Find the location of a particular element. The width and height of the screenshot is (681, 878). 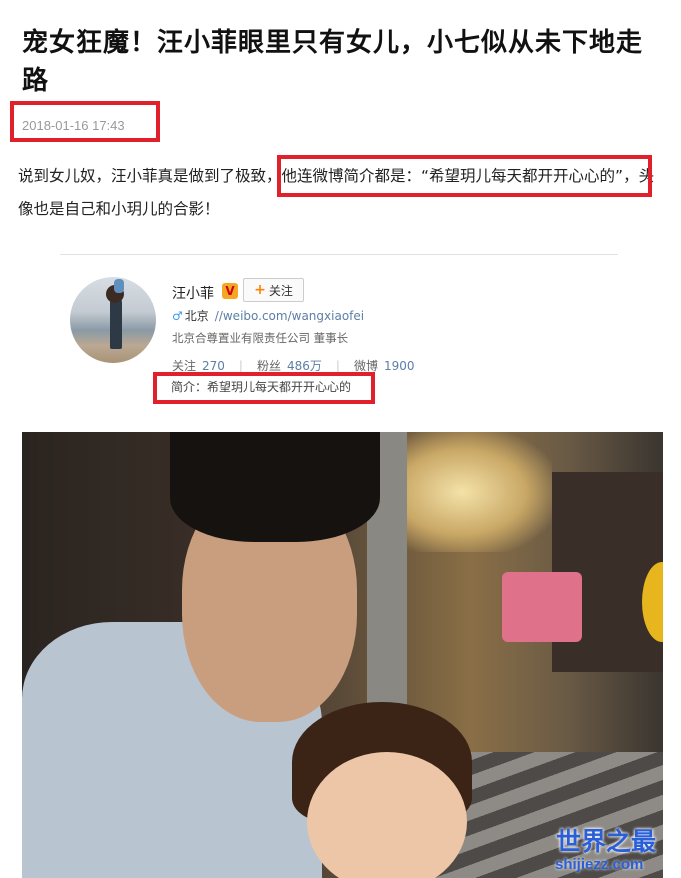

verified-icon: V is located at coordinates (230, 291).